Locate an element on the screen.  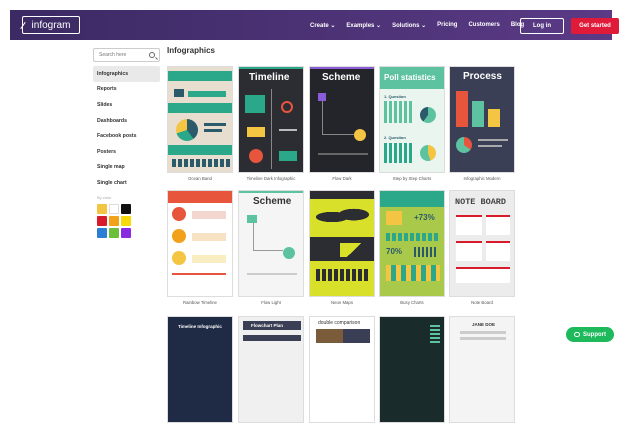
template-thumbnail: NOTE BOARD is located at coordinates (482, 243).